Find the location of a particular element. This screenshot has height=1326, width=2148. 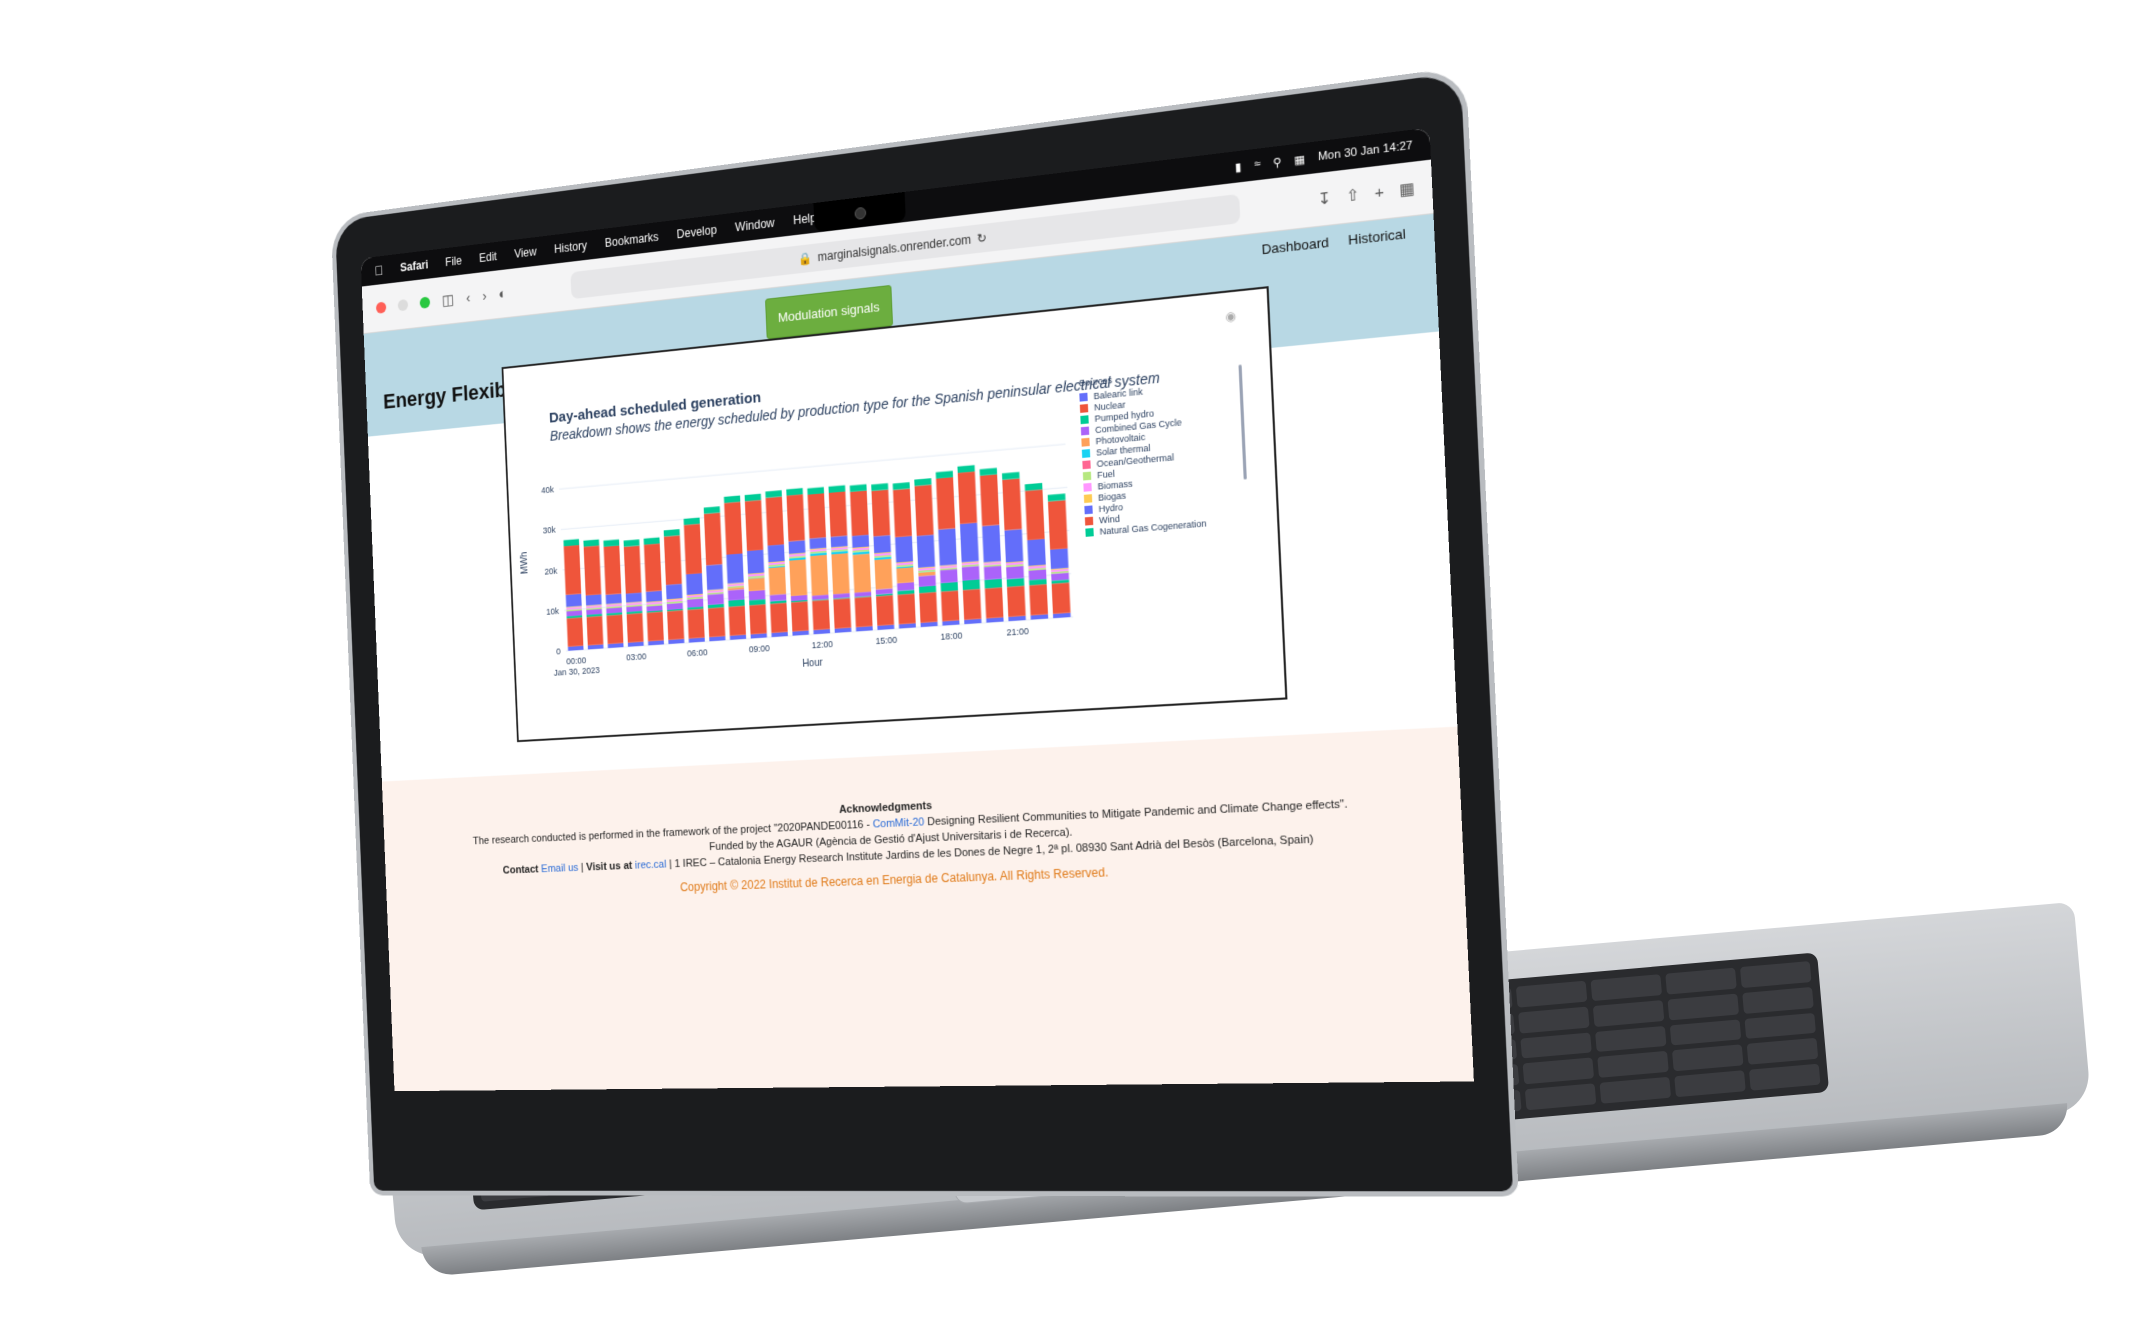

menu-history: History is located at coordinates (570, 247).